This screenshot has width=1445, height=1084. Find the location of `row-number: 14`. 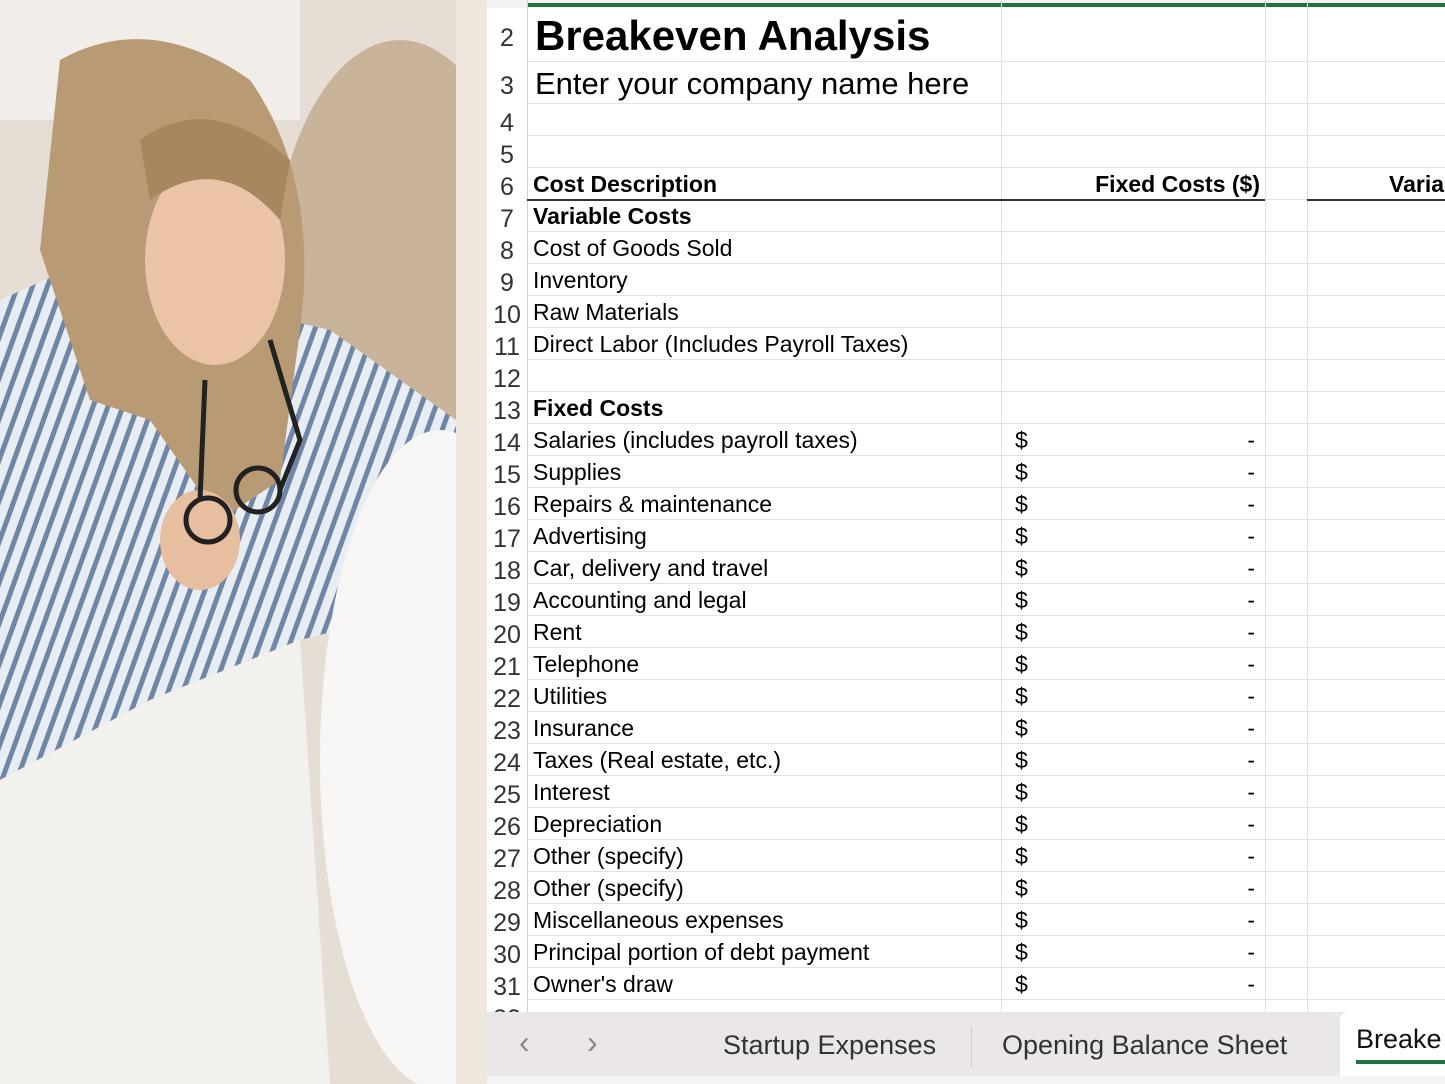

row-number: 14 is located at coordinates (507, 440).